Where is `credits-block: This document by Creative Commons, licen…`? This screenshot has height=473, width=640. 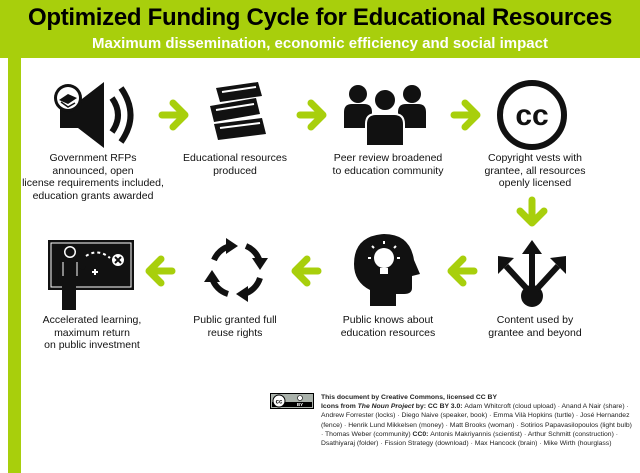
credits-block: This document by Creative Commons, licen… is located at coordinates (477, 420).